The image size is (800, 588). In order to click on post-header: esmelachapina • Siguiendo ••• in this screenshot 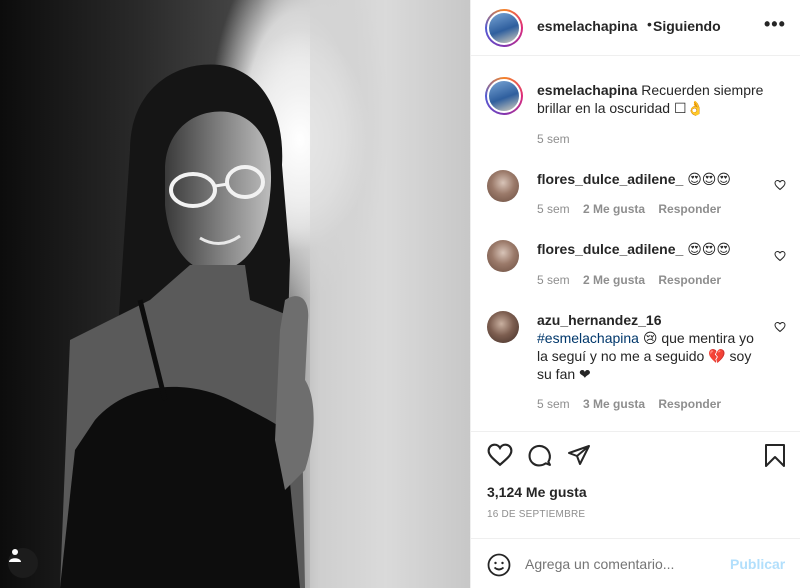, I will do `click(635, 28)`.